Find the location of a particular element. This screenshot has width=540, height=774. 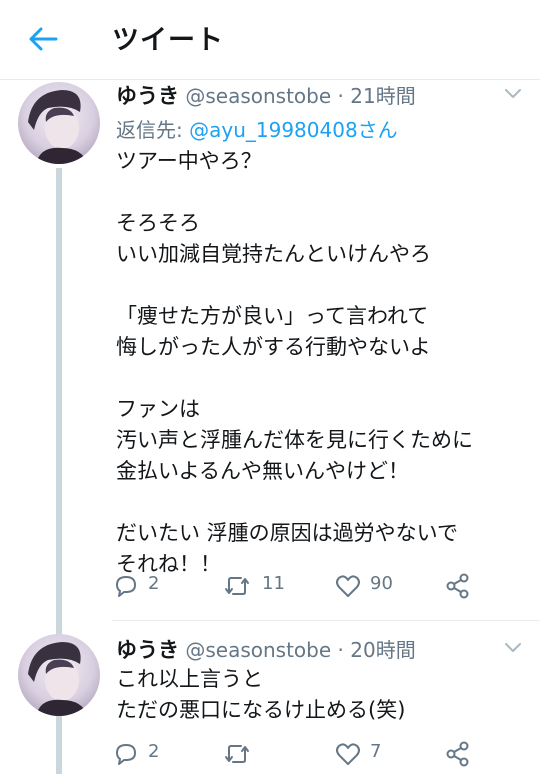

tweet-divider is located at coordinates (326, 620).